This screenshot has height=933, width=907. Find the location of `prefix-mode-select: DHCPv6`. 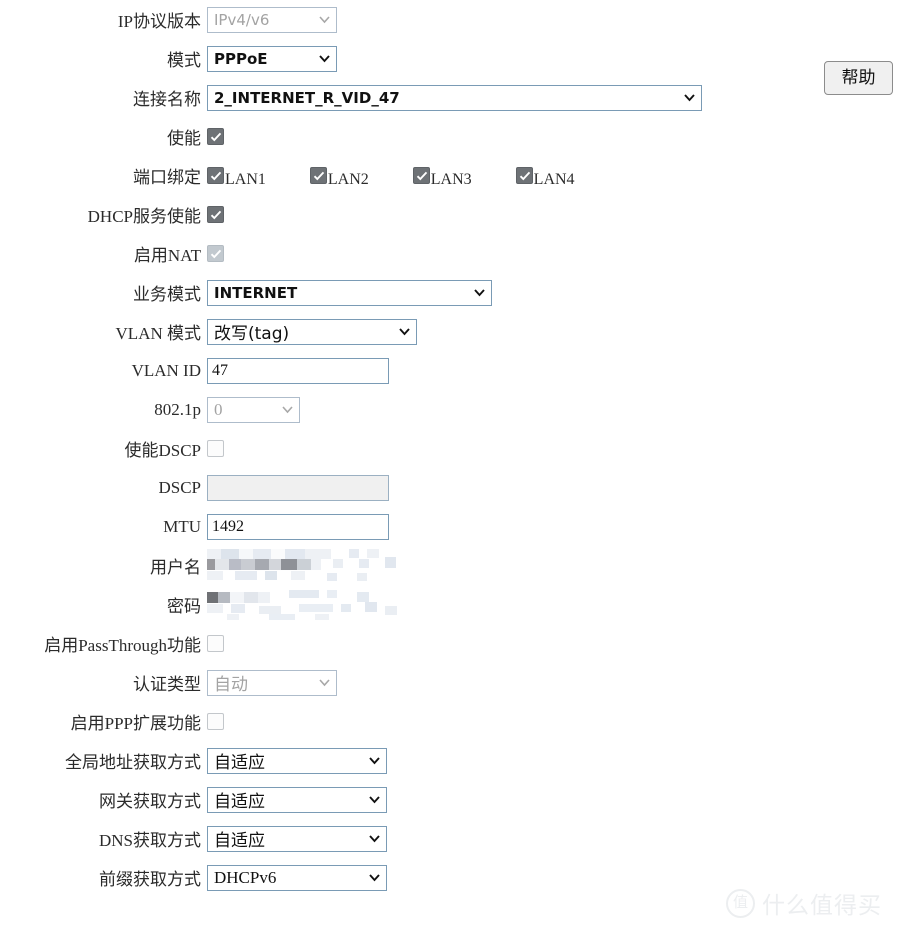

prefix-mode-select: DHCPv6 is located at coordinates (297, 877).